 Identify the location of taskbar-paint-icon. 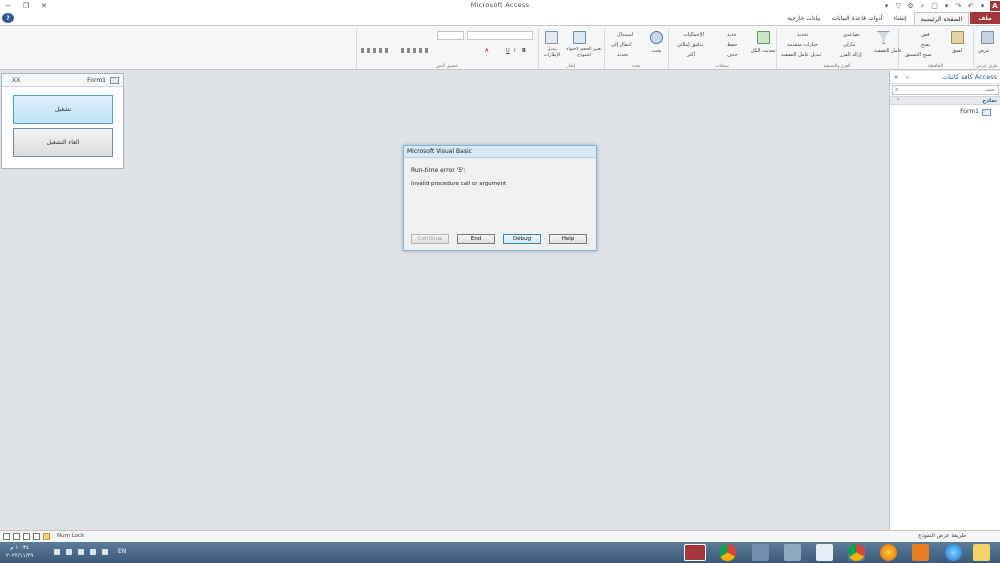
(760, 552).